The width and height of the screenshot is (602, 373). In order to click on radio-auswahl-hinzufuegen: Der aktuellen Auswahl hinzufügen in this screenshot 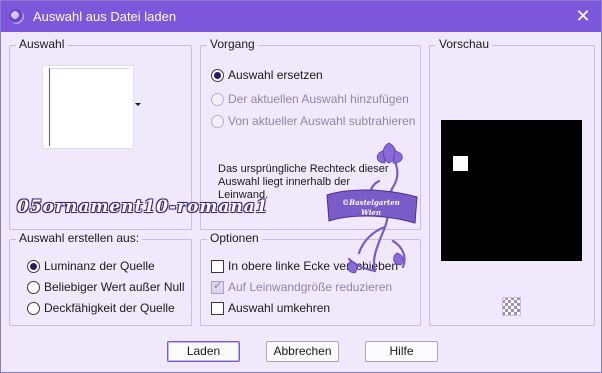, I will do `click(310, 99)`.